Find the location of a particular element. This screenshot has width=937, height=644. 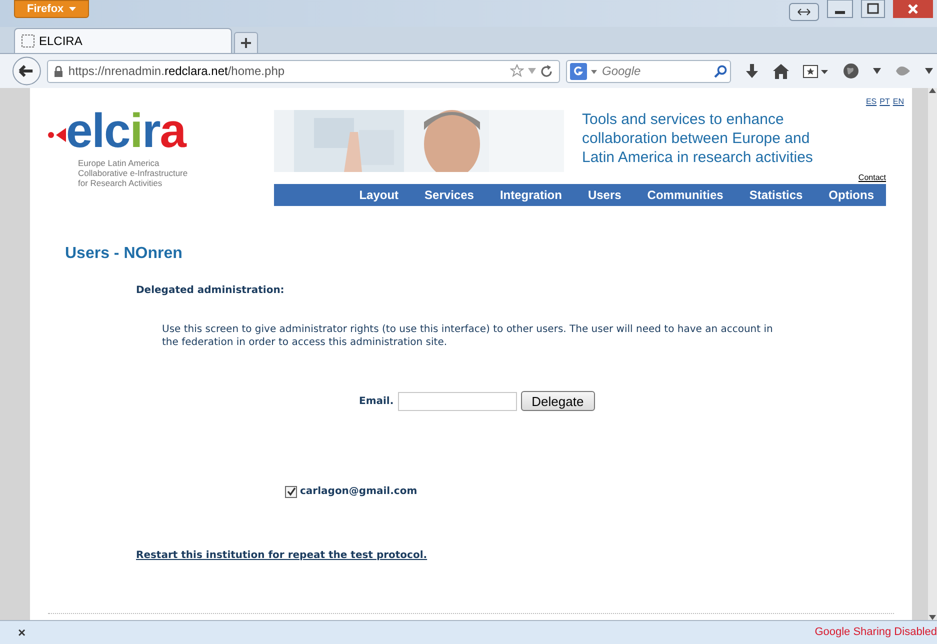

status-message: Google Sharing Disabled is located at coordinates (875, 632).